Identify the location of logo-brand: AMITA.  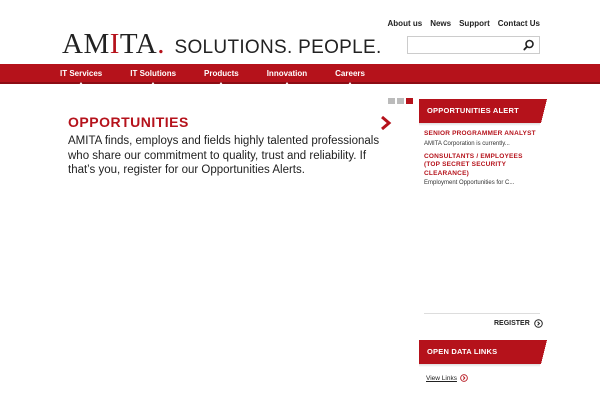
(110, 44).